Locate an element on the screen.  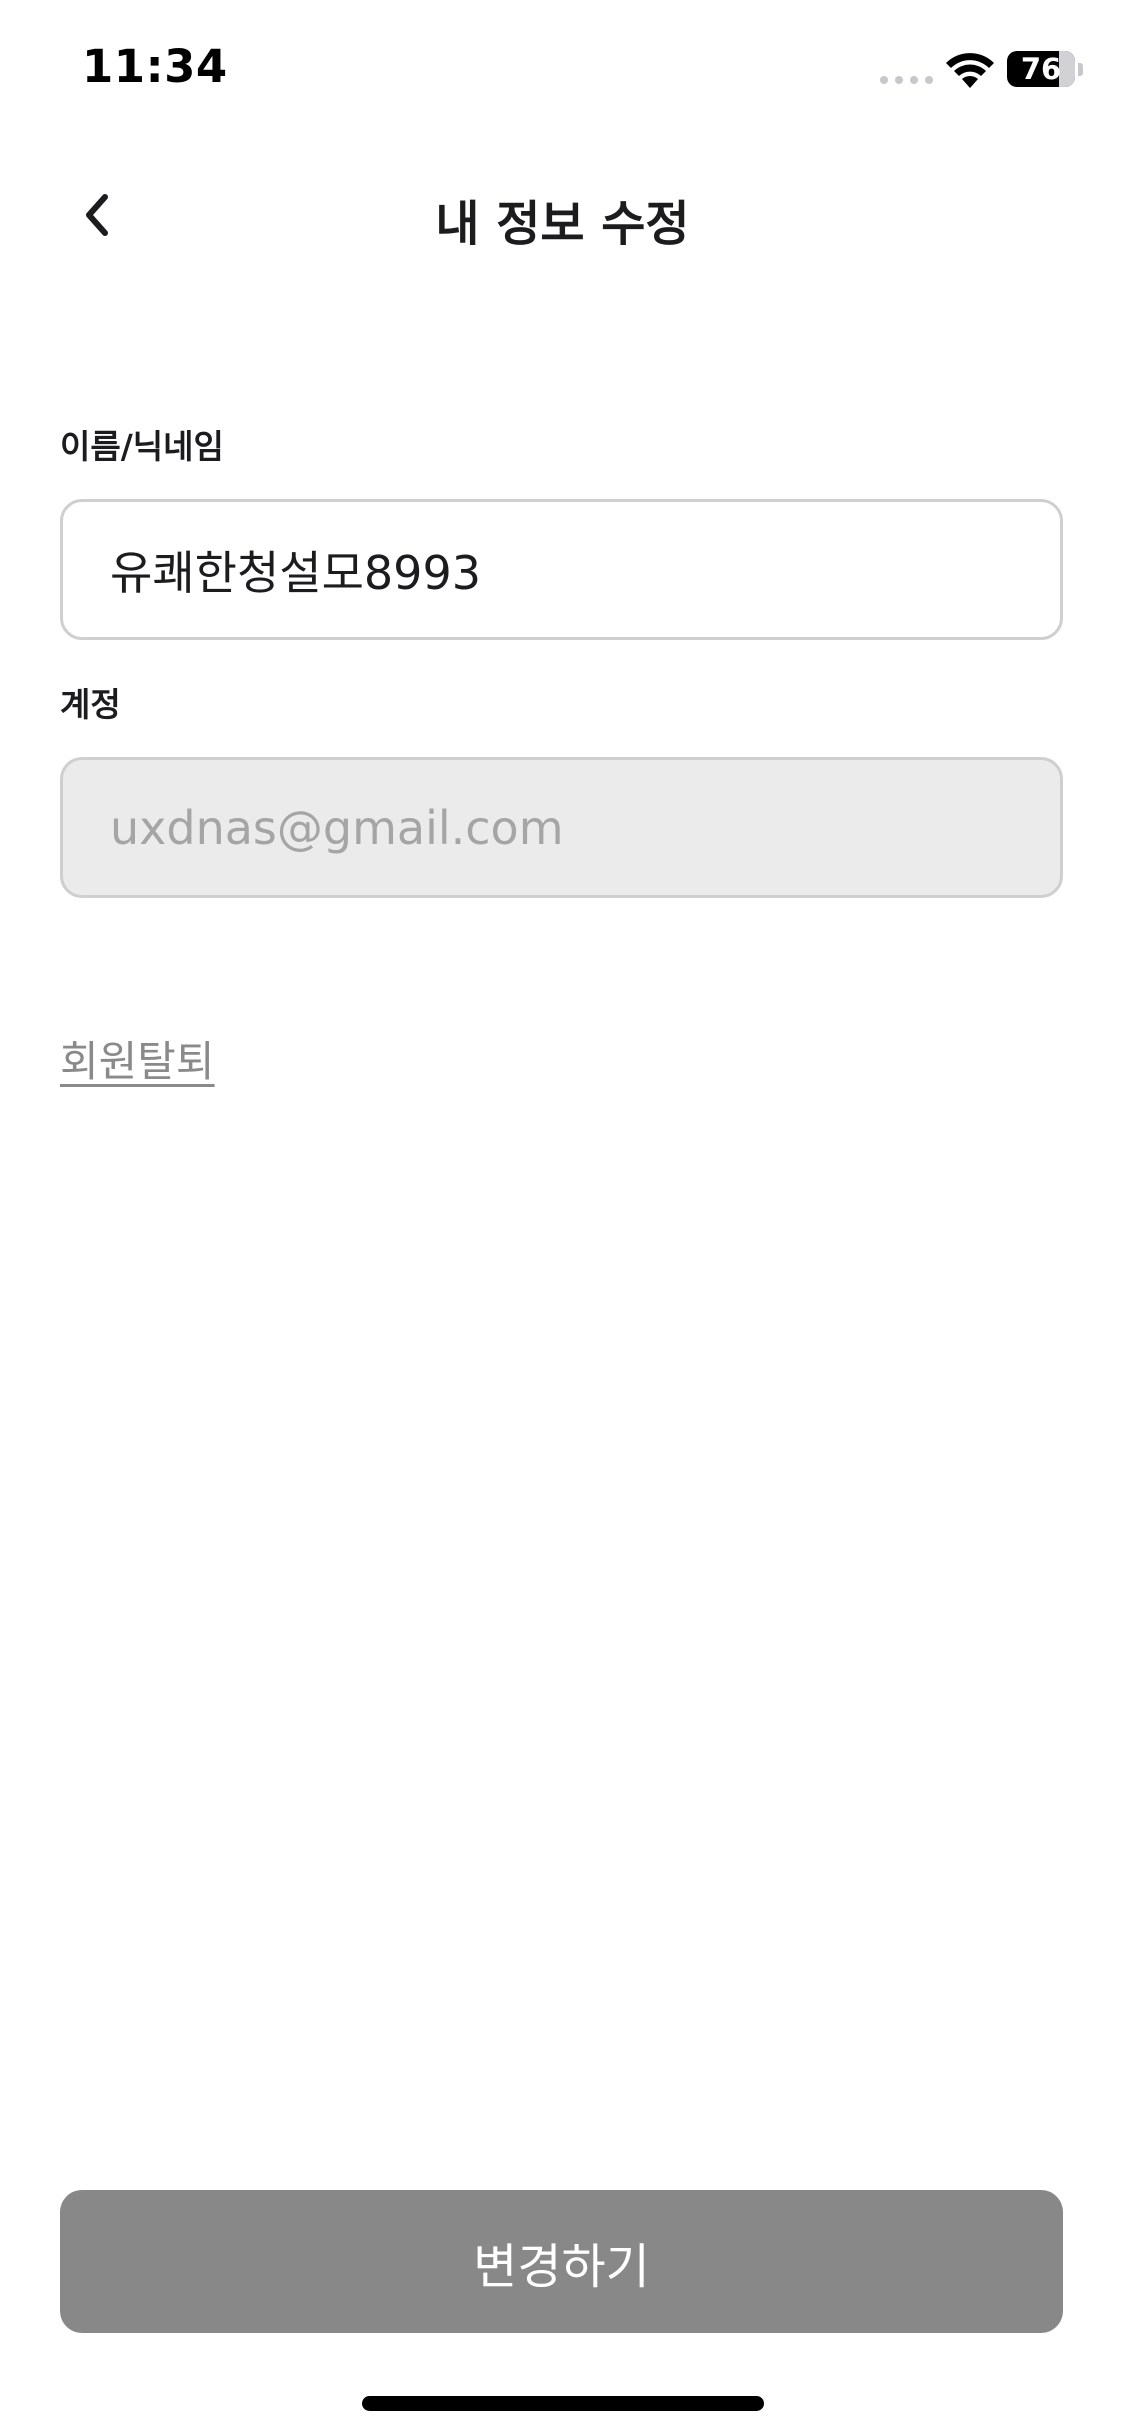
account-input is located at coordinates (560, 827).